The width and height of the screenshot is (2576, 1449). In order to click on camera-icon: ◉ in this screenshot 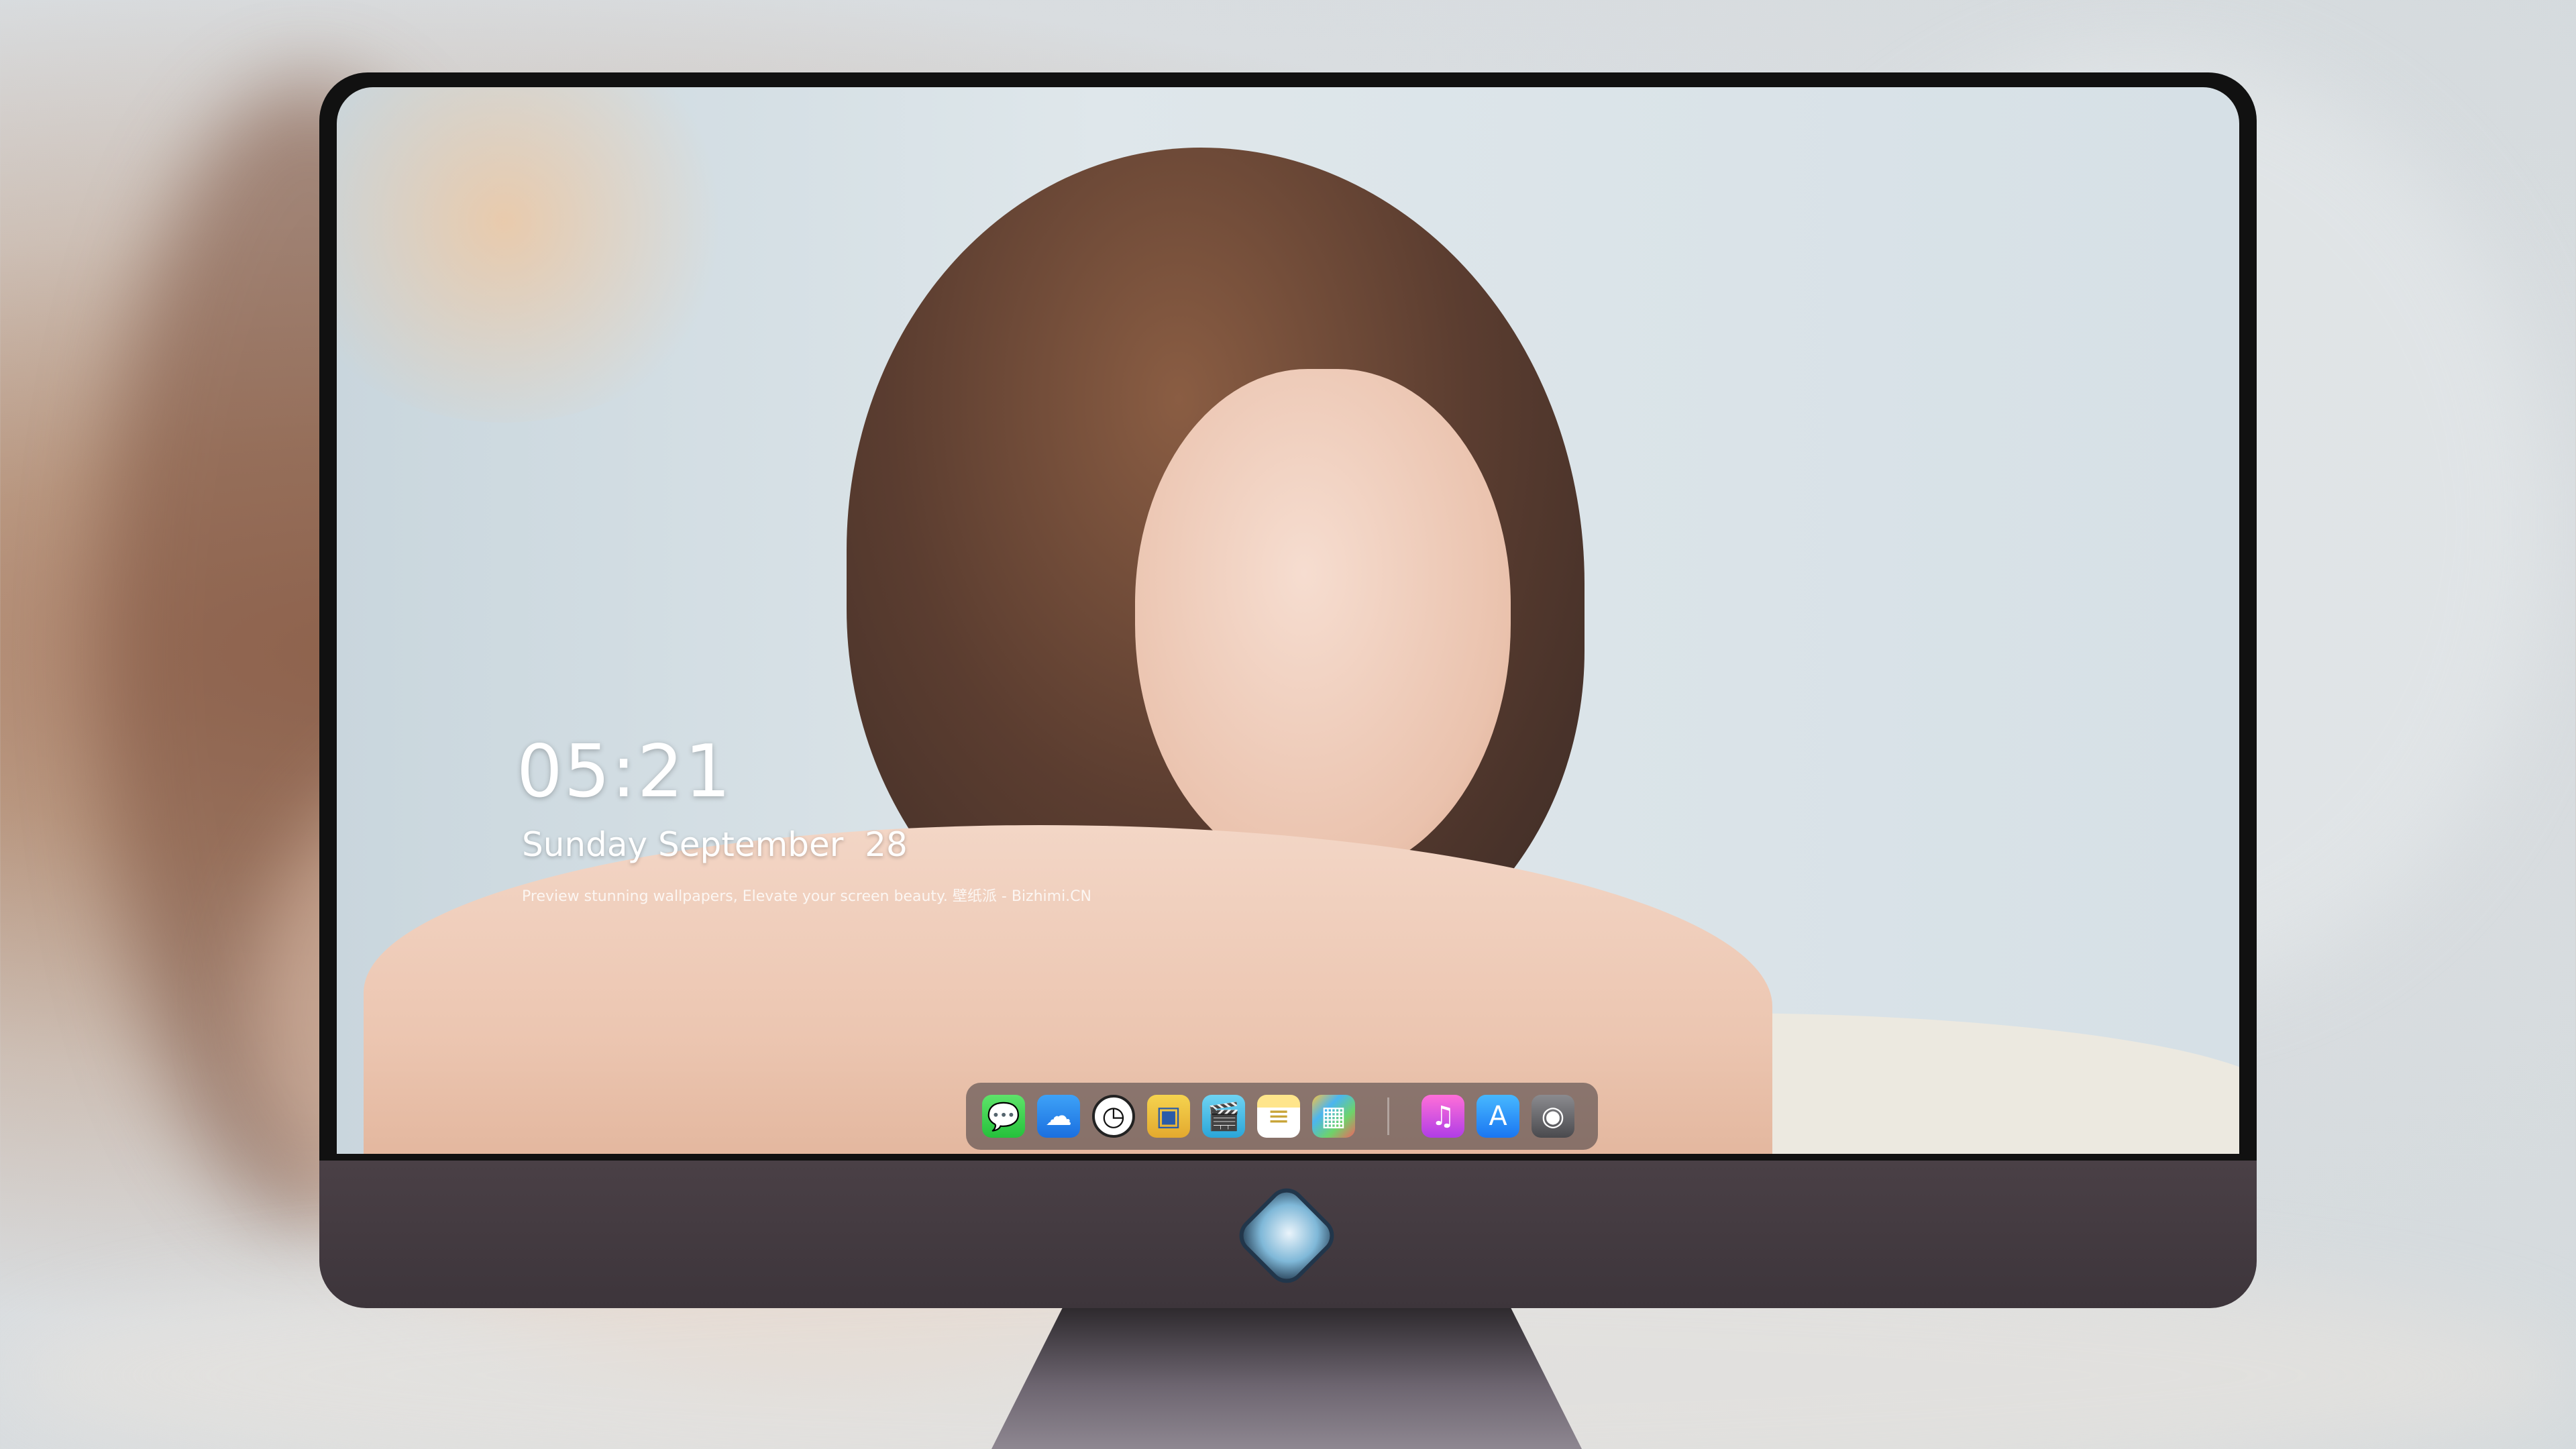, I will do `click(1553, 1116)`.